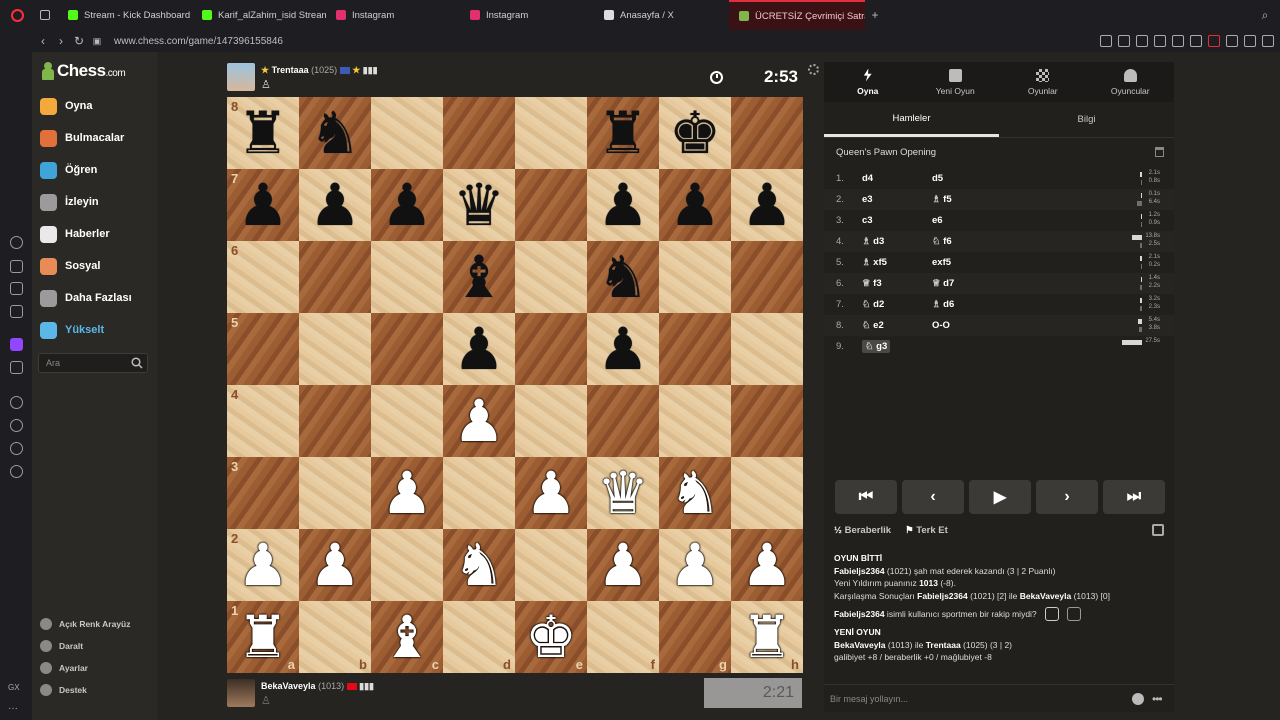  I want to click on black-queen-icon: ♛, so click(479, 205).